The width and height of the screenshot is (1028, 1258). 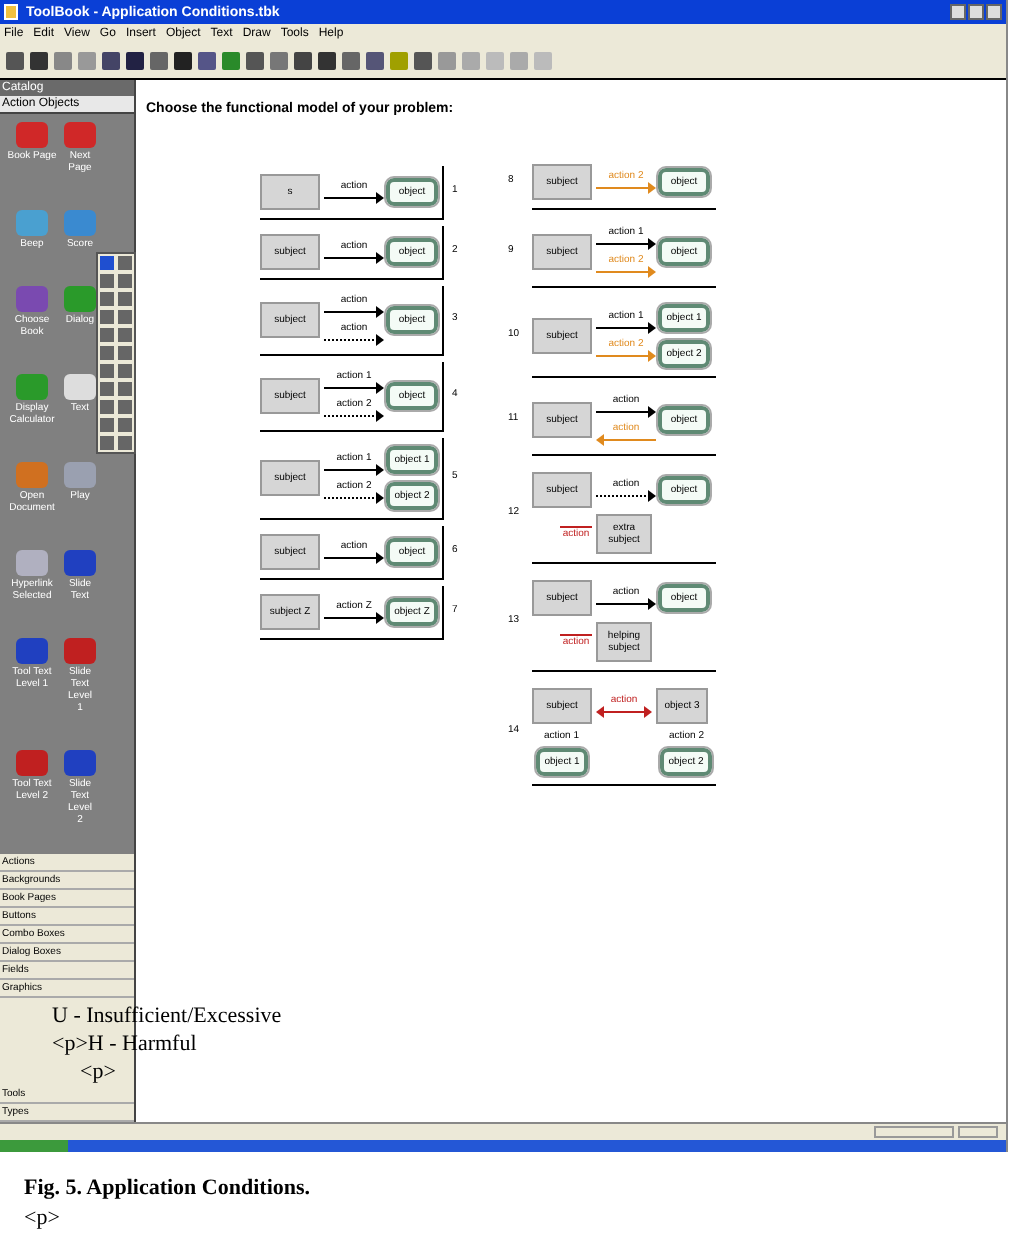 I want to click on close-button, so click(x=994, y=12).